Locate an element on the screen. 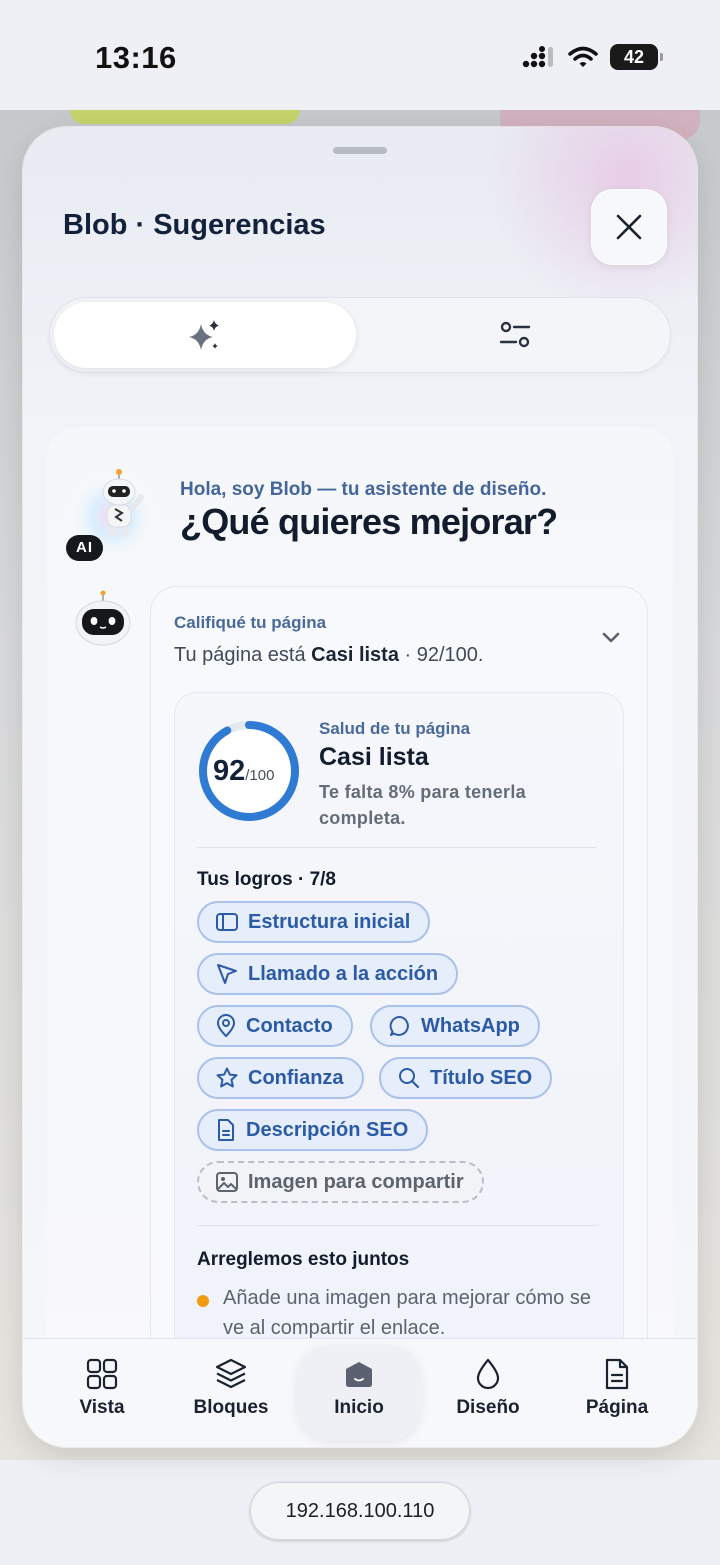 This screenshot has width=720, height=1565. nav-label-diseno: Diseño is located at coordinates (488, 1407).